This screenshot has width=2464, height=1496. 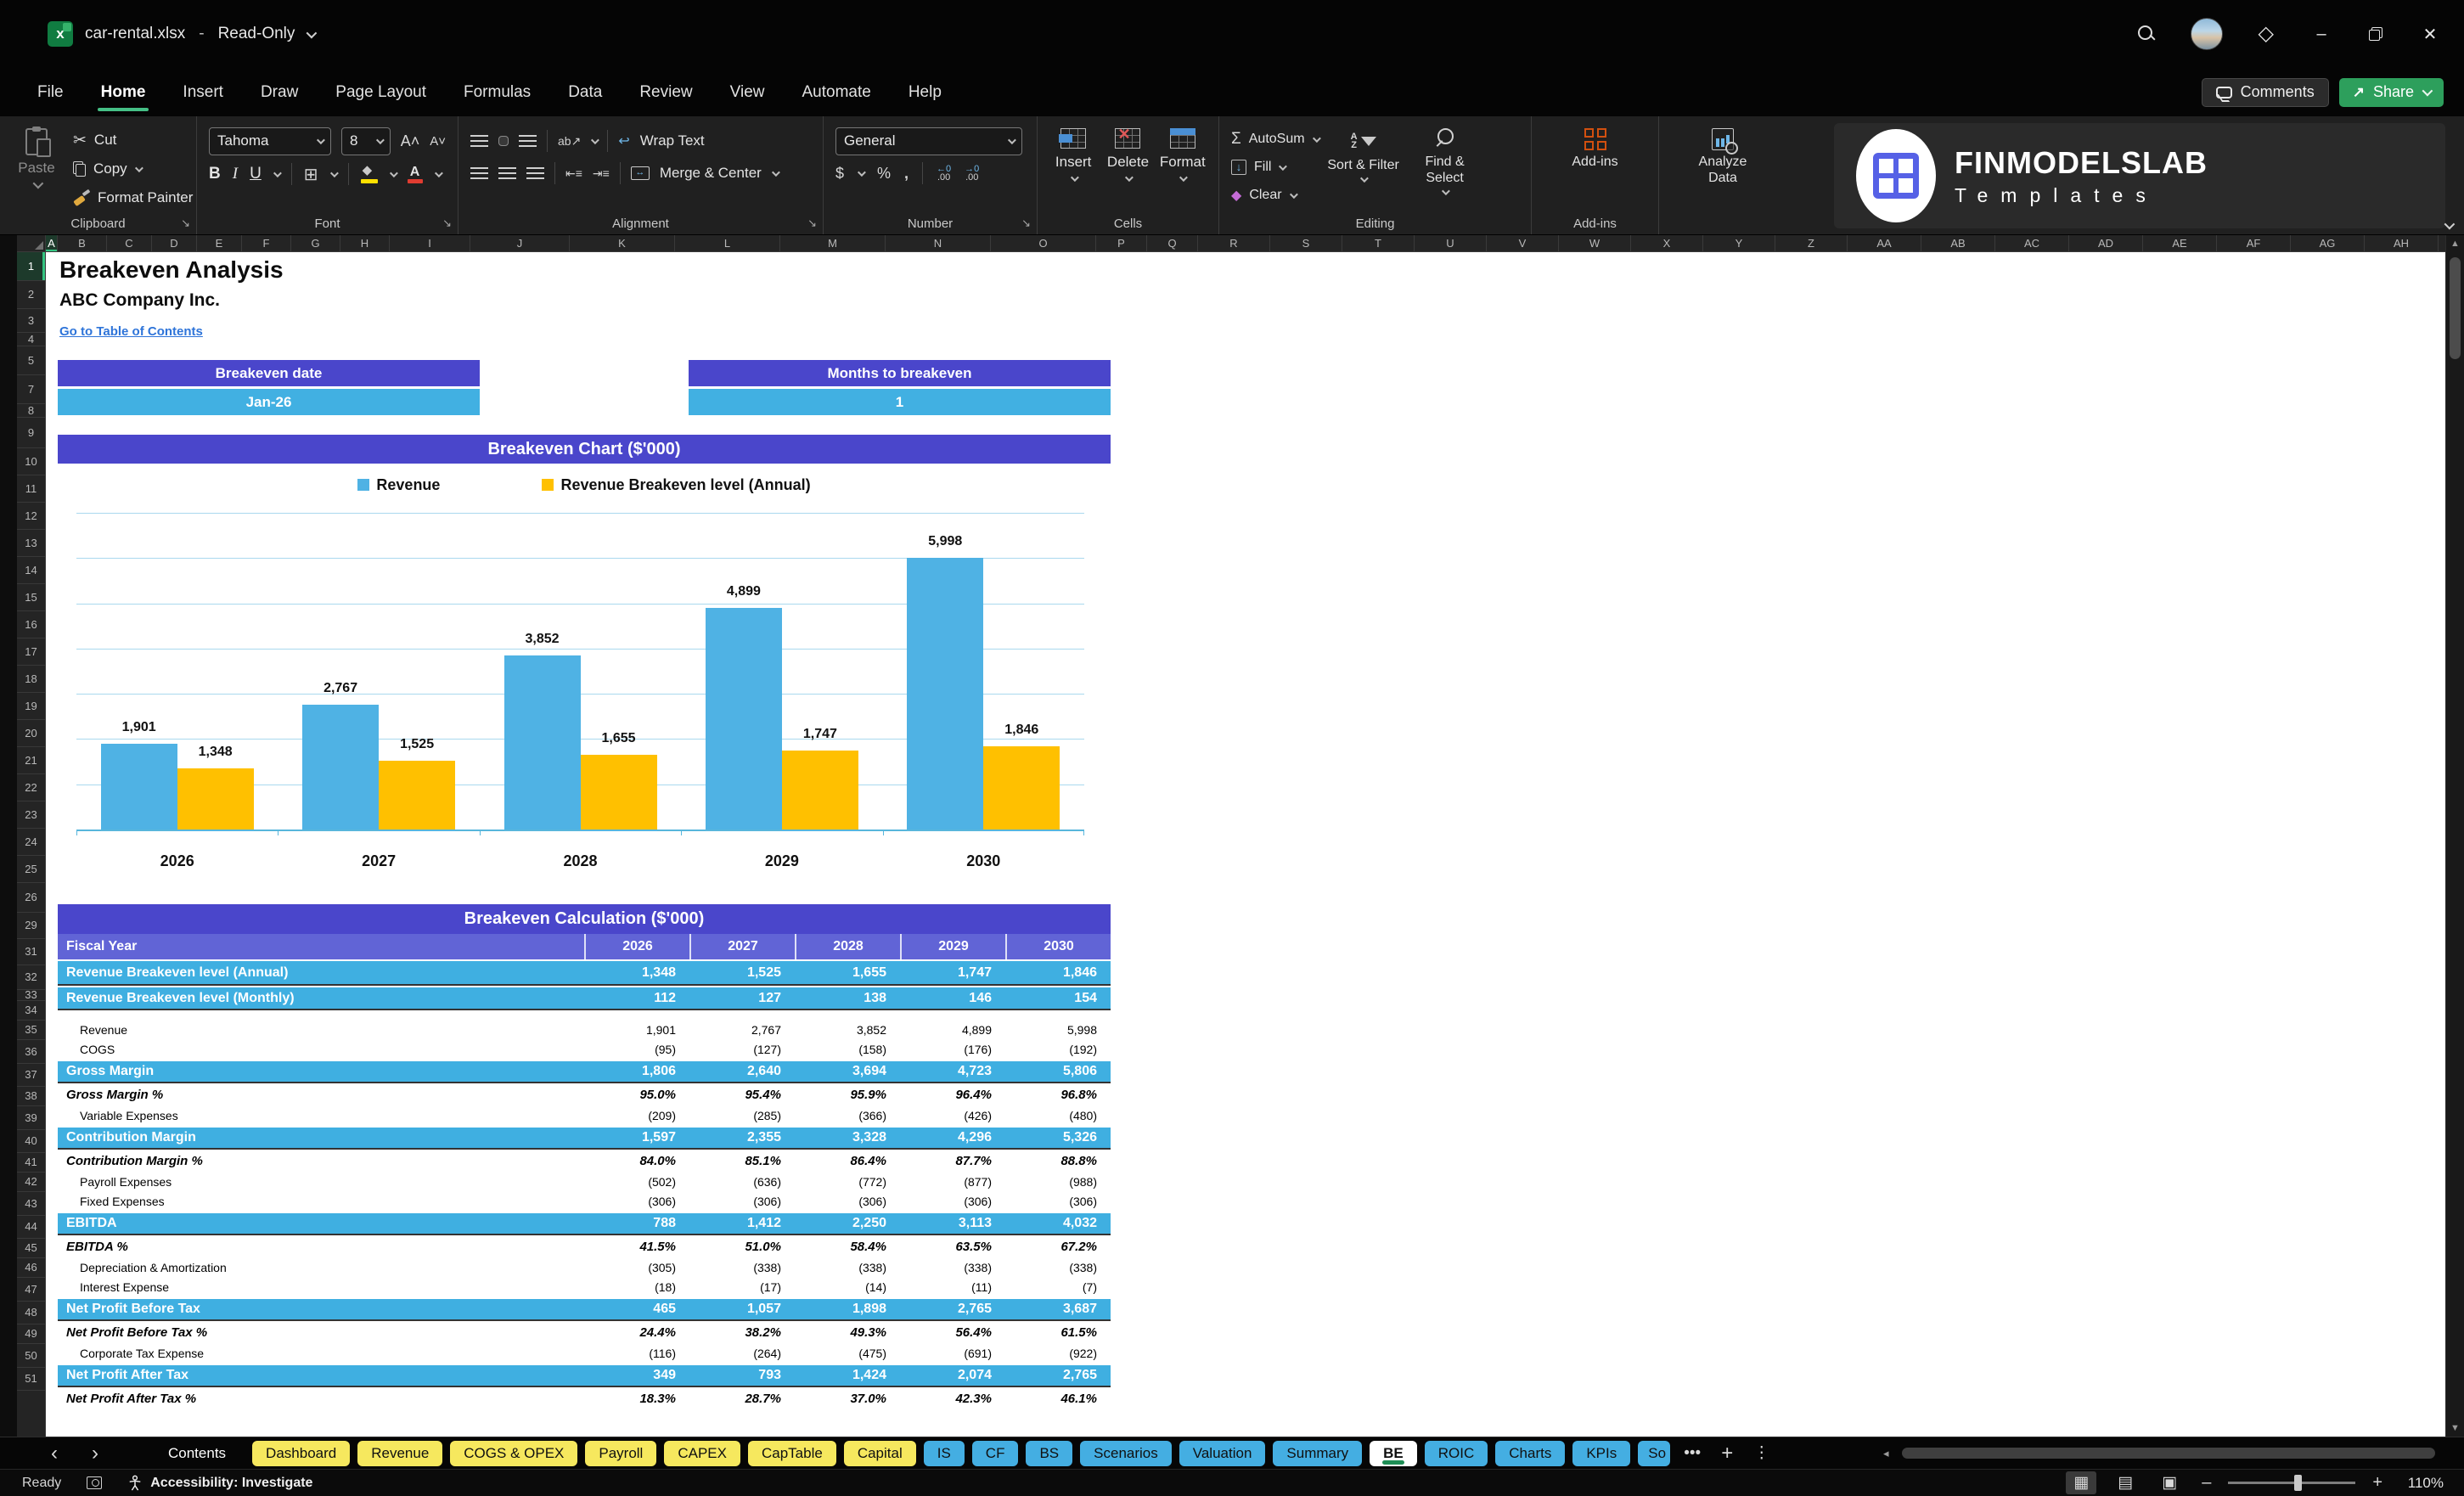 What do you see at coordinates (528, 141) in the screenshot?
I see `align-bottom-icon` at bounding box center [528, 141].